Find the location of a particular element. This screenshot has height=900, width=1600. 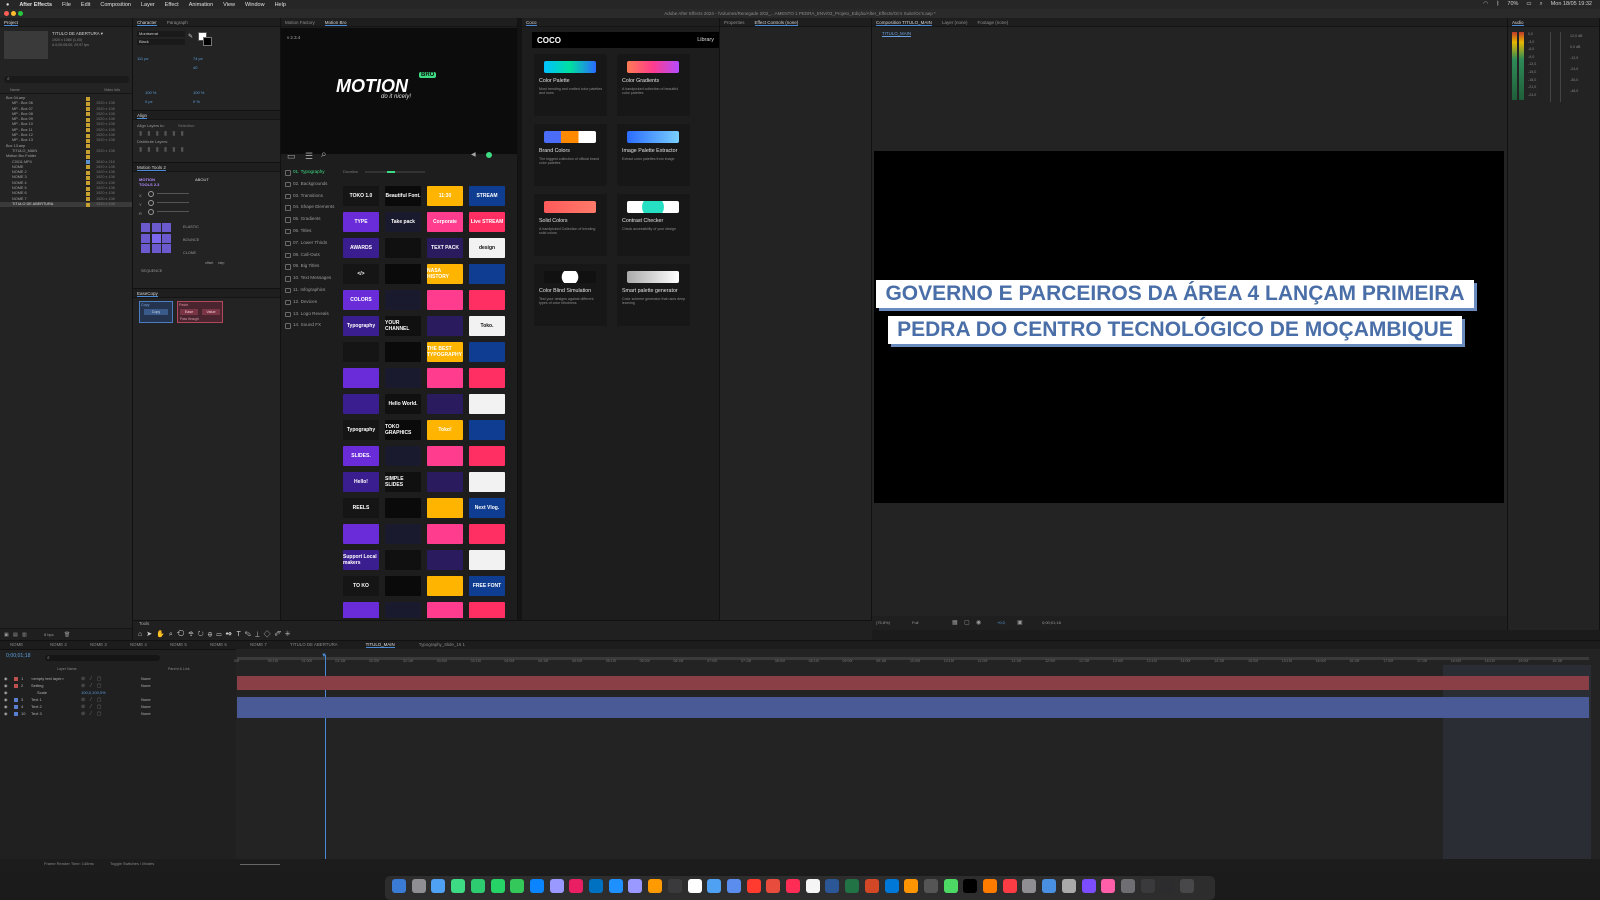

preset-thumbnail: Beautiful Font. is located at coordinates (403, 196).